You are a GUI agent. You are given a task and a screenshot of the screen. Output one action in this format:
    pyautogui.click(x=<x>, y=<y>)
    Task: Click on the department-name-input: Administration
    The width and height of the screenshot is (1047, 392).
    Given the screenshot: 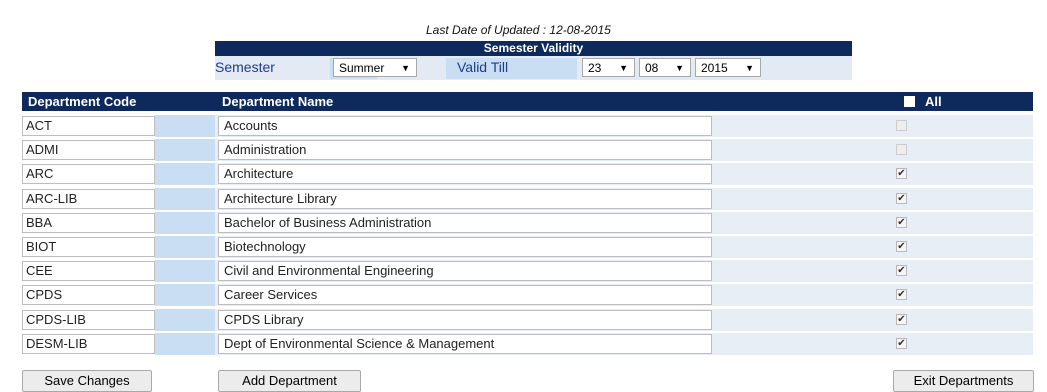 What is the action you would take?
    pyautogui.click(x=465, y=150)
    